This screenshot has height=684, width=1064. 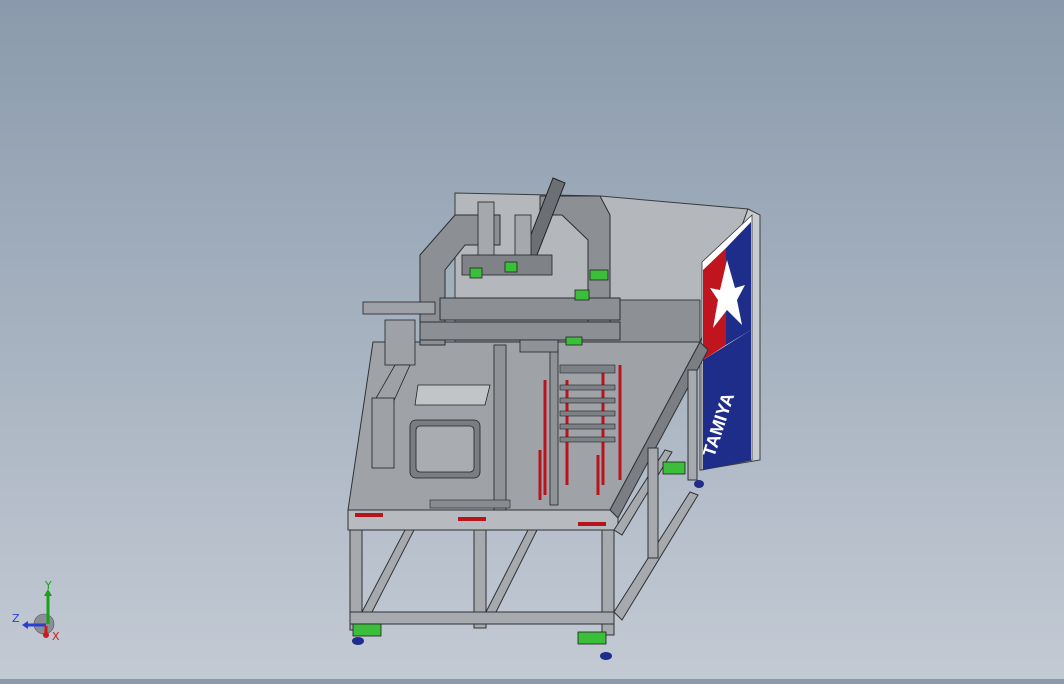 What do you see at coordinates (38, 611) in the screenshot?
I see `view-orientation-triad: Y Z X` at bounding box center [38, 611].